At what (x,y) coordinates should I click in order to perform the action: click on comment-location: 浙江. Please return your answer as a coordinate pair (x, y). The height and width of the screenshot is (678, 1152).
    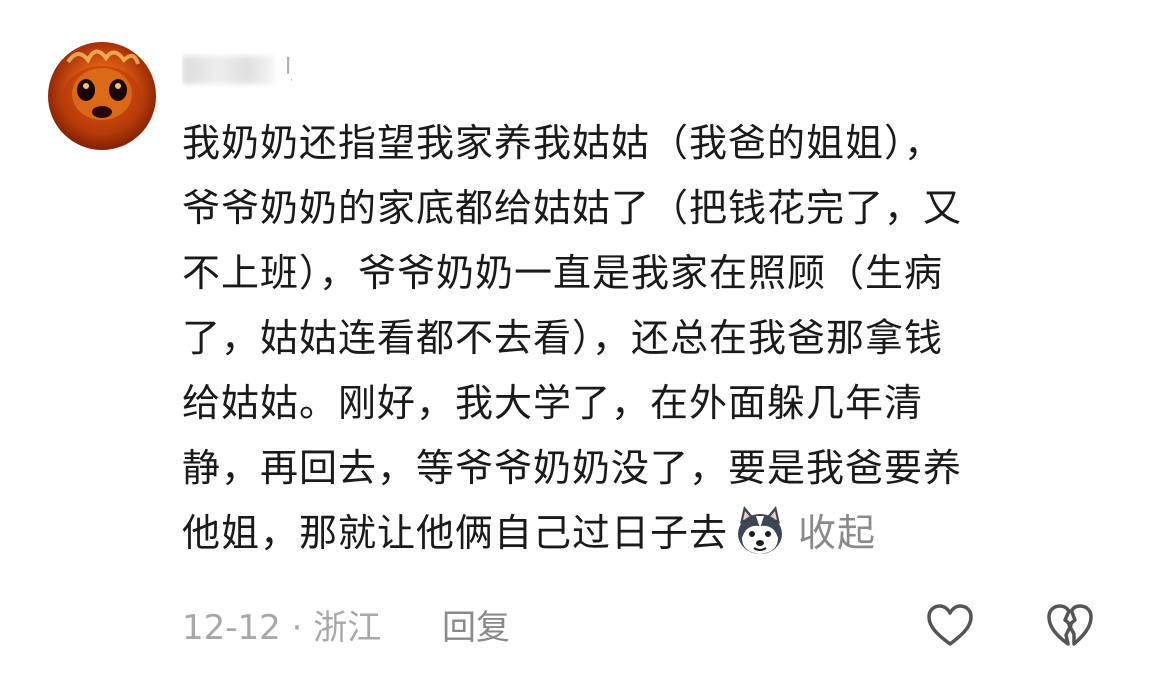
    Looking at the image, I should click on (347, 628).